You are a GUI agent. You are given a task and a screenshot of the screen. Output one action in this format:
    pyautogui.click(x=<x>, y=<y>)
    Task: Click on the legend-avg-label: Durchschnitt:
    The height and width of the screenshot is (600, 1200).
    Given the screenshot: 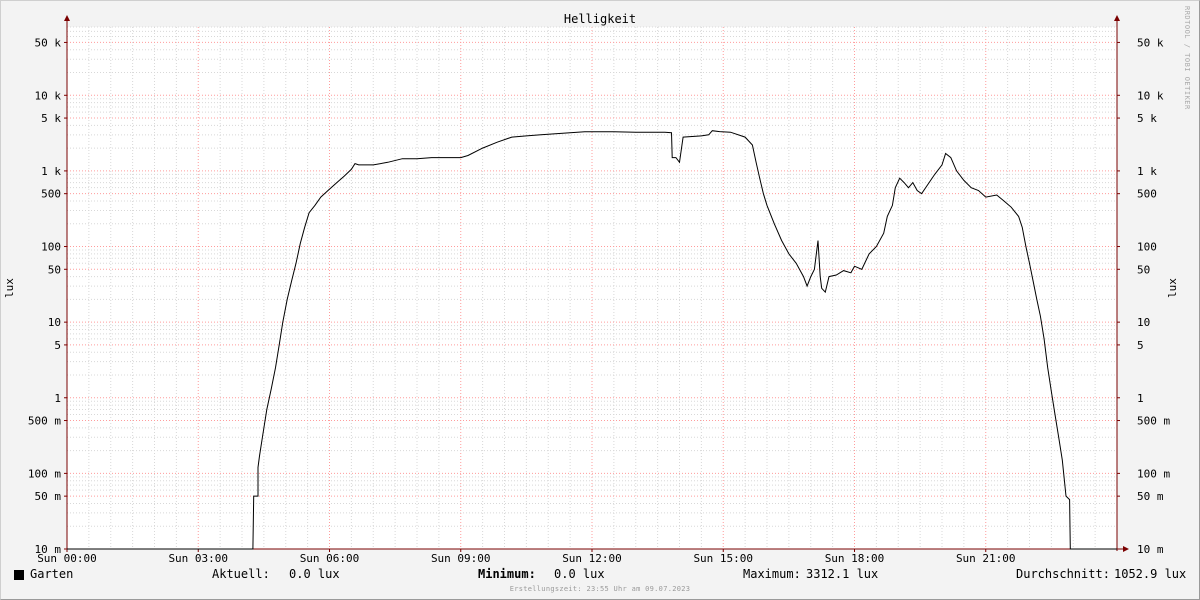 What is the action you would take?
    pyautogui.click(x=1063, y=574)
    